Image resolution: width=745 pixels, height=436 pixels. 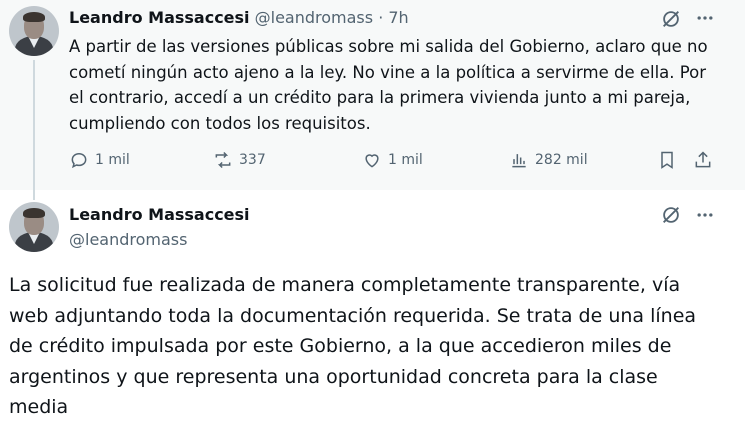 I want to click on bookmark-icon, so click(x=667, y=160).